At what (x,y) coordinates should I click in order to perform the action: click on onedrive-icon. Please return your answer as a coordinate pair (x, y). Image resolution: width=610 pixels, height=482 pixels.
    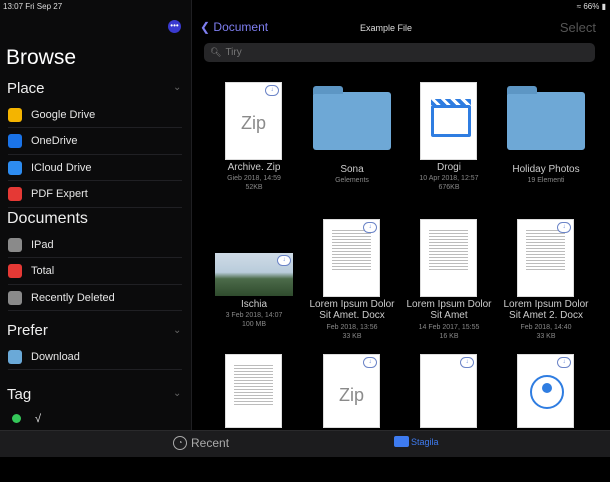
    Looking at the image, I should click on (15, 141).